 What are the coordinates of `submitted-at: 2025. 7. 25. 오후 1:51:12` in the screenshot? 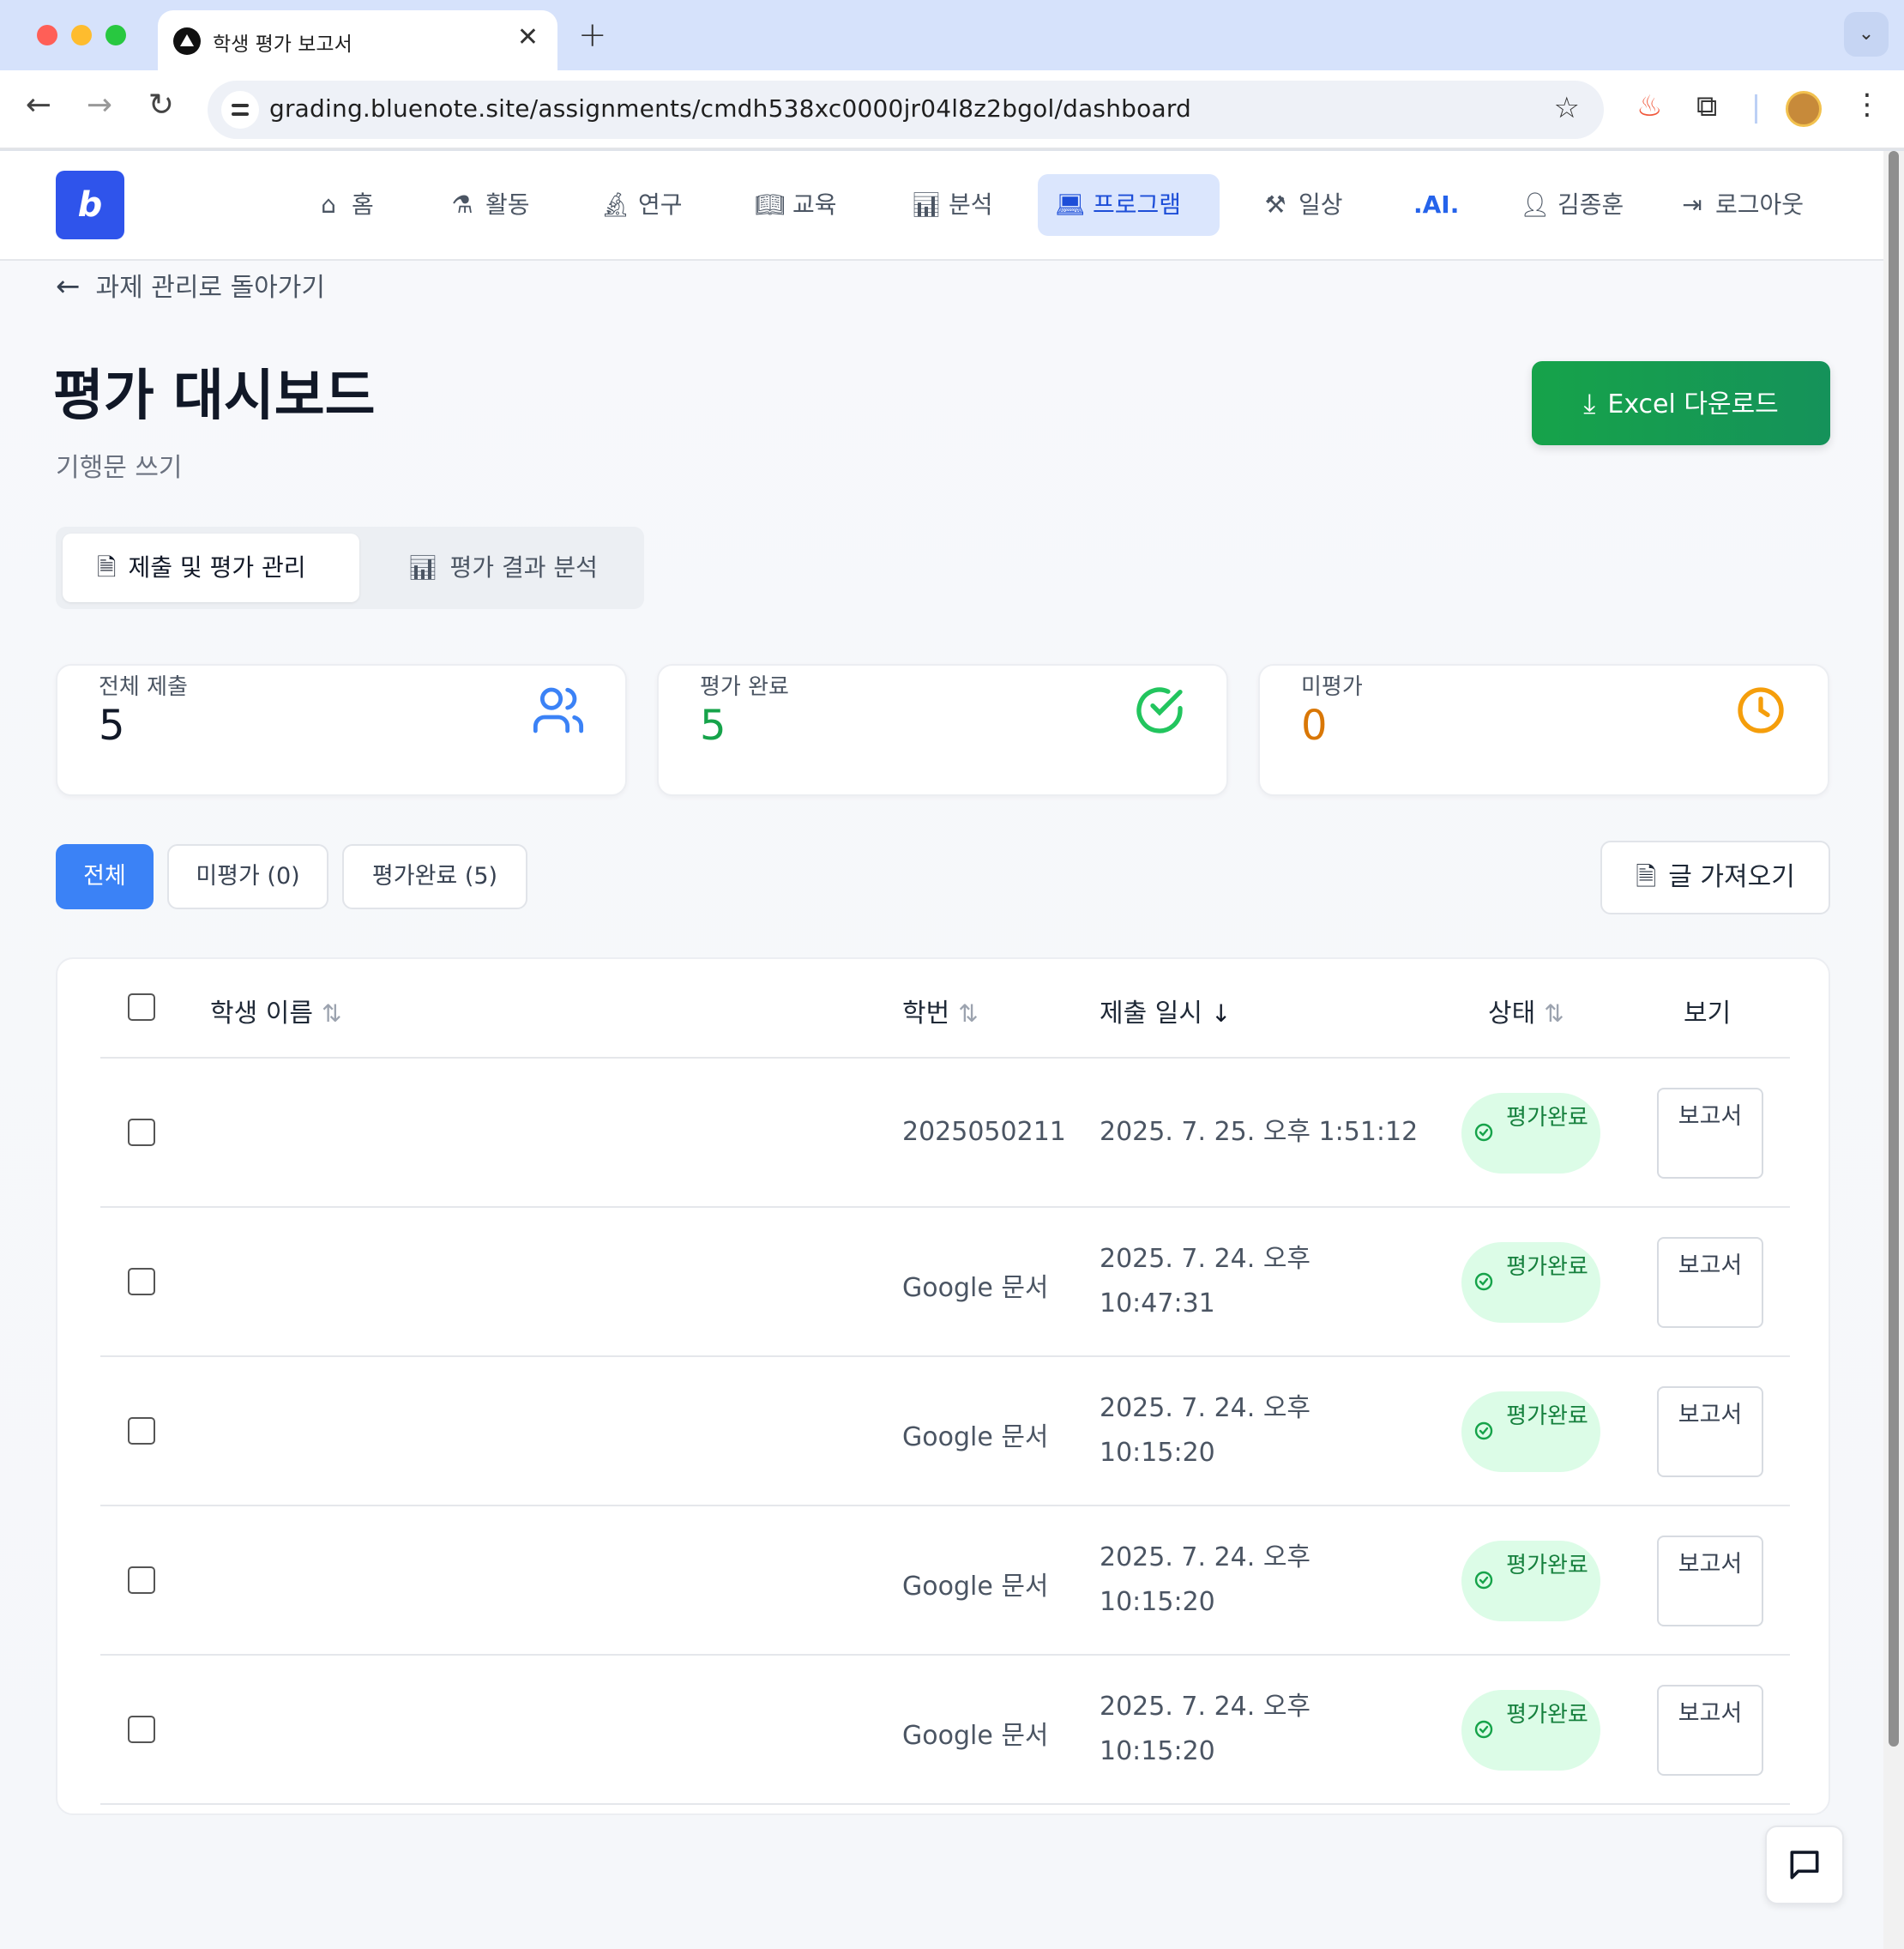 It's located at (1259, 1132).